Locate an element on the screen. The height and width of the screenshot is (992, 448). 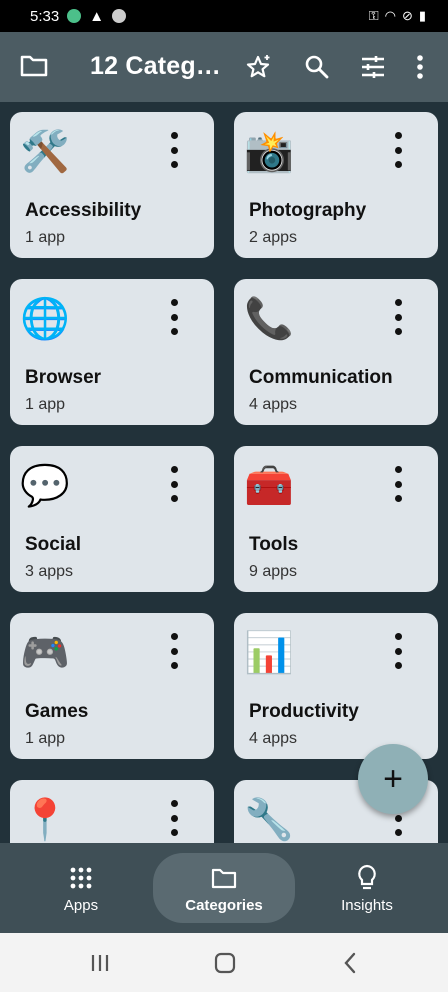
nav-label: Categories is located at coordinates (224, 905).